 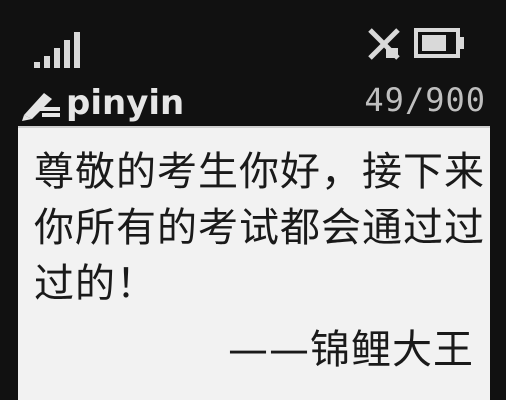 What do you see at coordinates (351, 350) in the screenshot?
I see `message-signature: ——锦鲤大王` at bounding box center [351, 350].